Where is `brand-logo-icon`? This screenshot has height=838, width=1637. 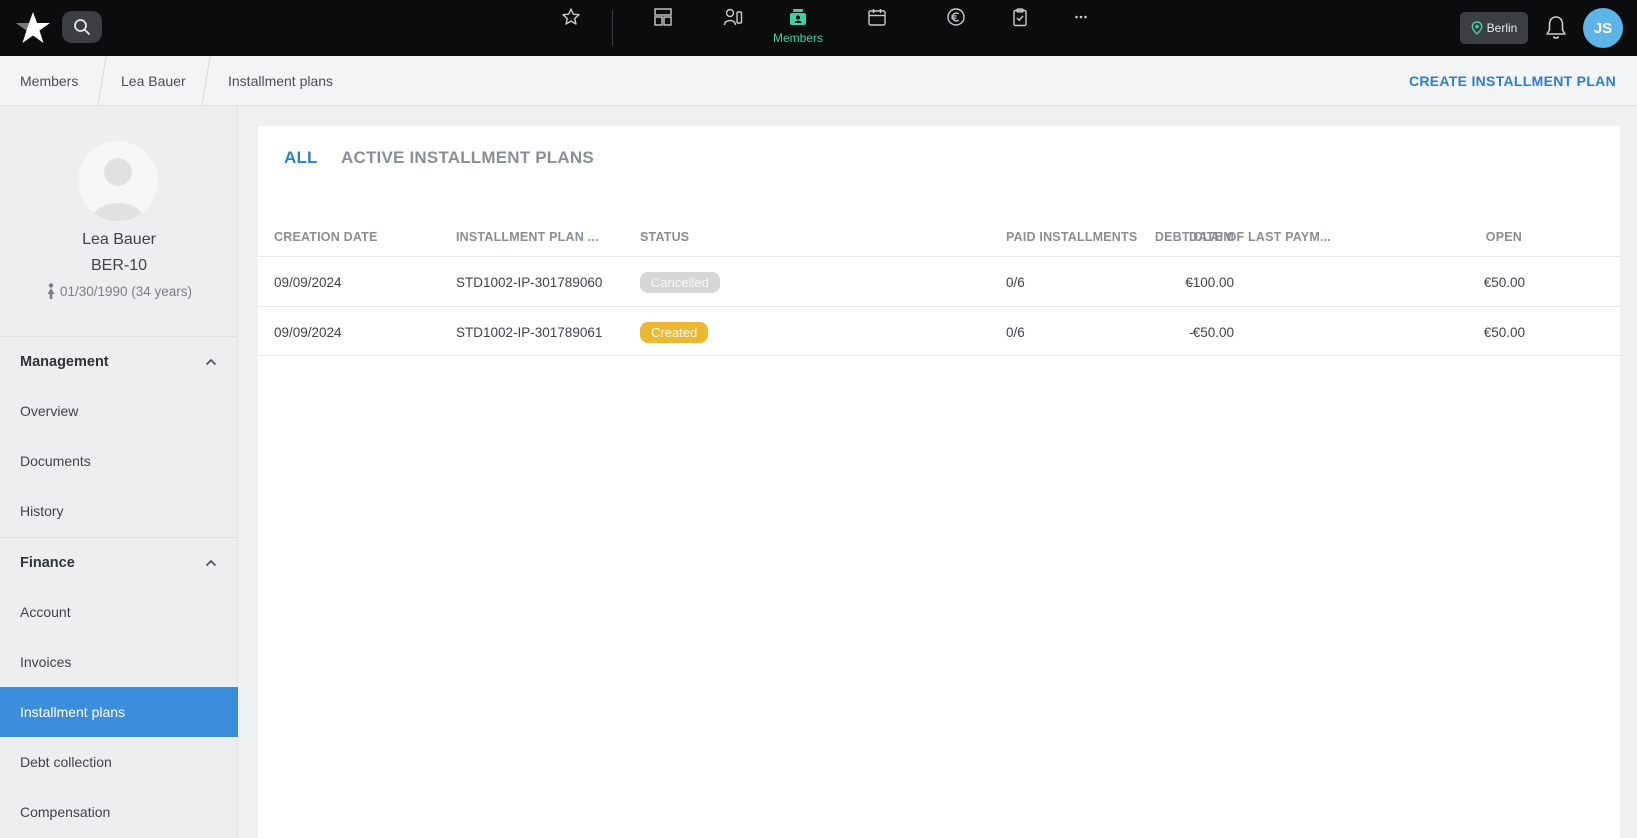 brand-logo-icon is located at coordinates (33, 28).